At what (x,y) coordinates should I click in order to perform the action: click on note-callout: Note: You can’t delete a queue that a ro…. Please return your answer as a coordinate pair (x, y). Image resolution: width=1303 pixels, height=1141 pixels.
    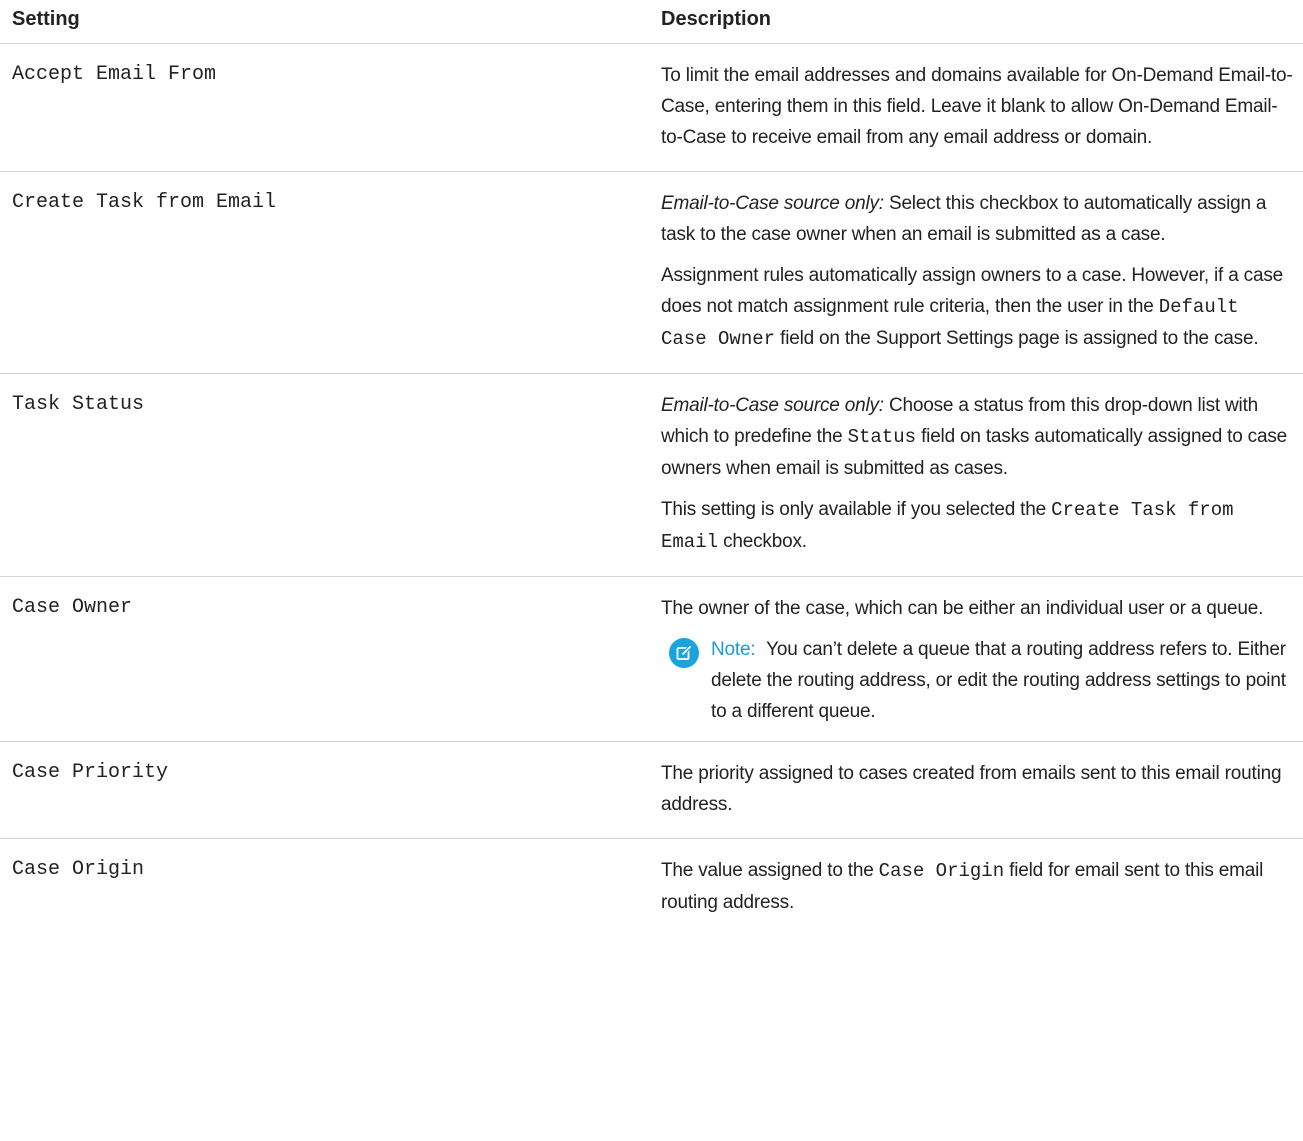
    Looking at the image, I should click on (977, 680).